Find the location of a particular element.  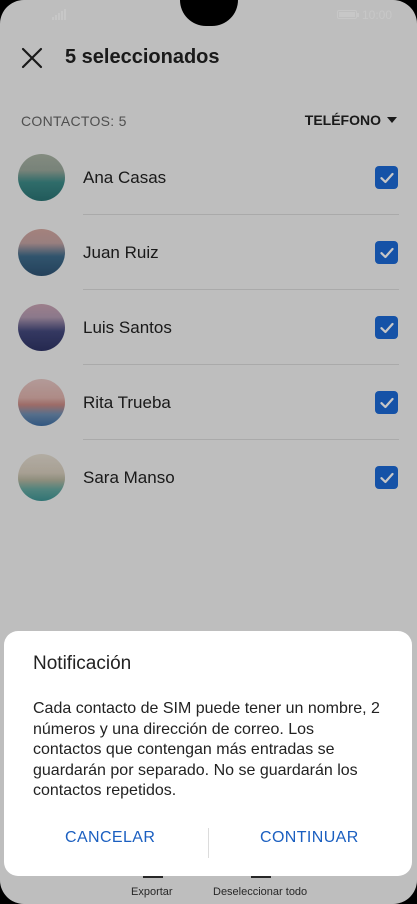

cancel-button: CANCELAR is located at coordinates (110, 838).